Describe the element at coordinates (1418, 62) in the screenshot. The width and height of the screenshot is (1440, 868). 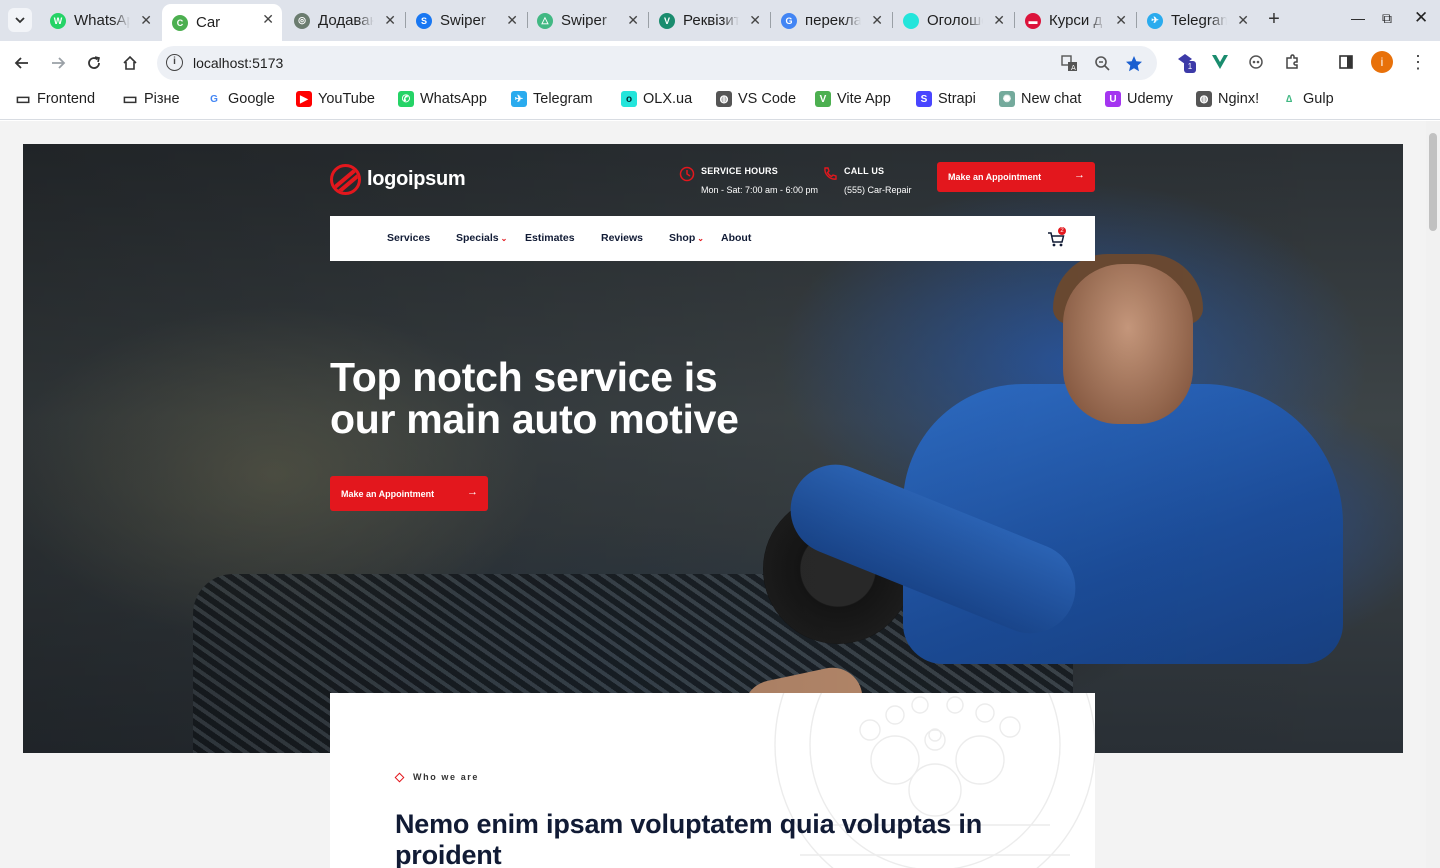
I see `browser-menu-icon: ⋮` at that location.